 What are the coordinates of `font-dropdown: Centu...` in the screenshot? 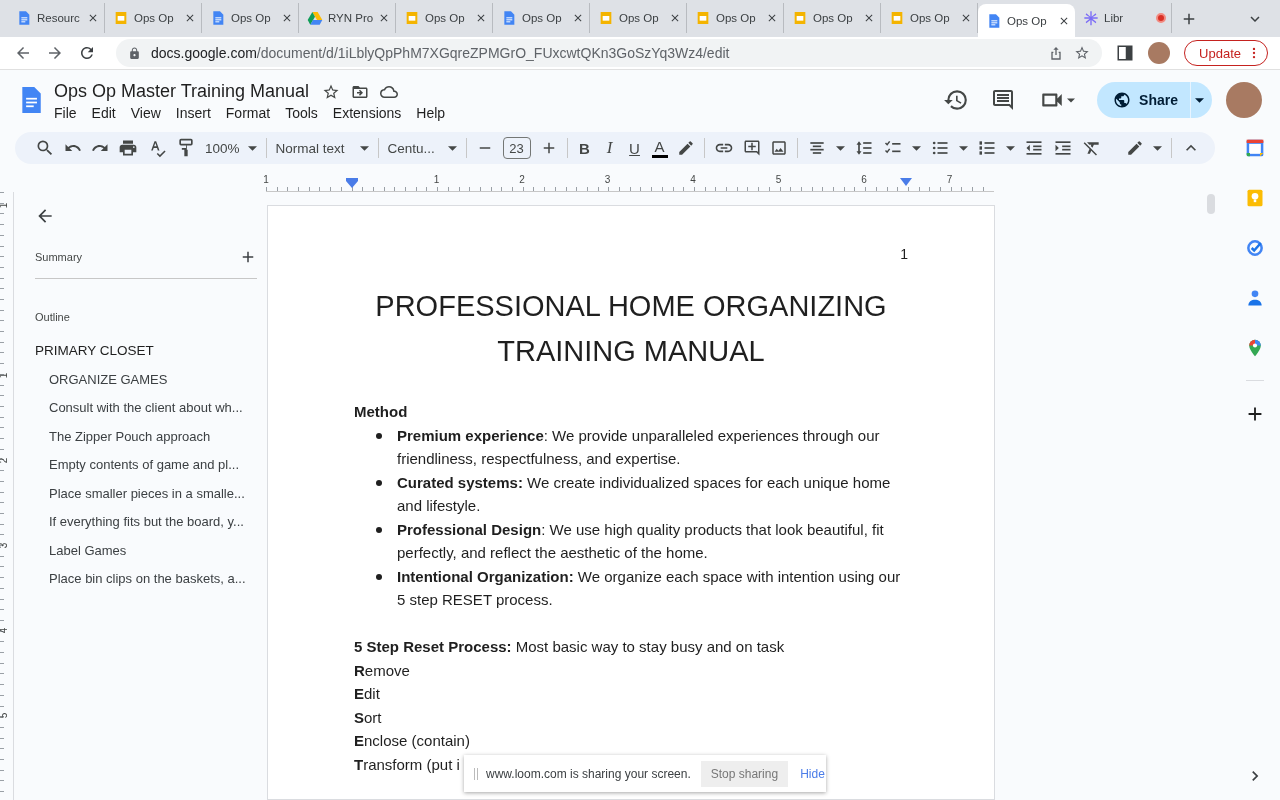 It's located at (422, 148).